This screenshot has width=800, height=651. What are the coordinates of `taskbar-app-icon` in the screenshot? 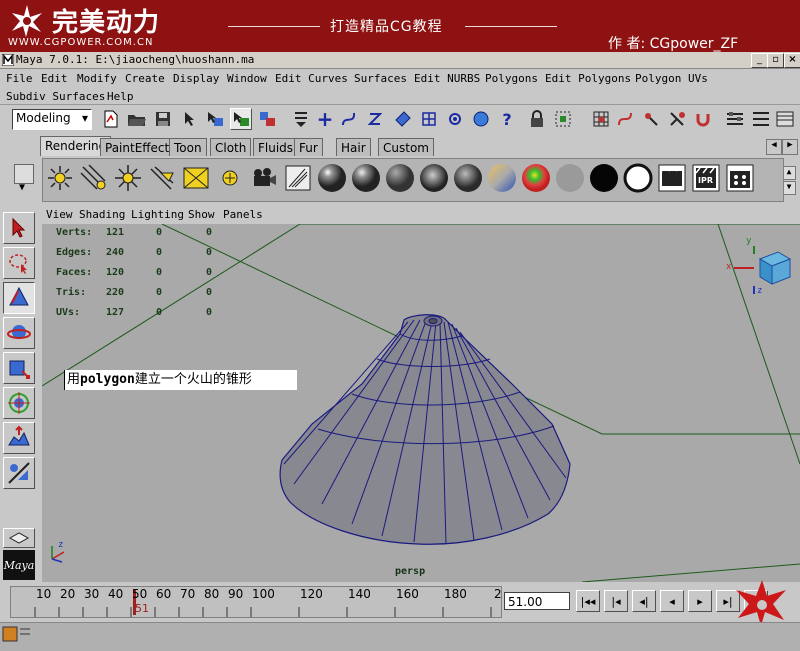 It's located at (17, 634).